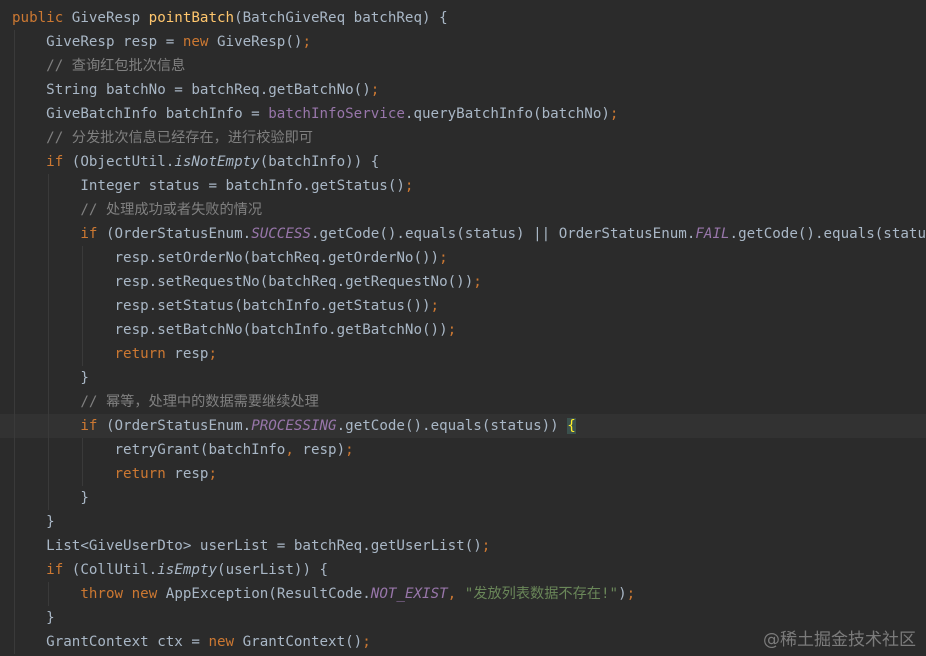  What do you see at coordinates (463, 306) in the screenshot?
I see `code-line: resp.setStatus(batchInfo.getStatus());` at bounding box center [463, 306].